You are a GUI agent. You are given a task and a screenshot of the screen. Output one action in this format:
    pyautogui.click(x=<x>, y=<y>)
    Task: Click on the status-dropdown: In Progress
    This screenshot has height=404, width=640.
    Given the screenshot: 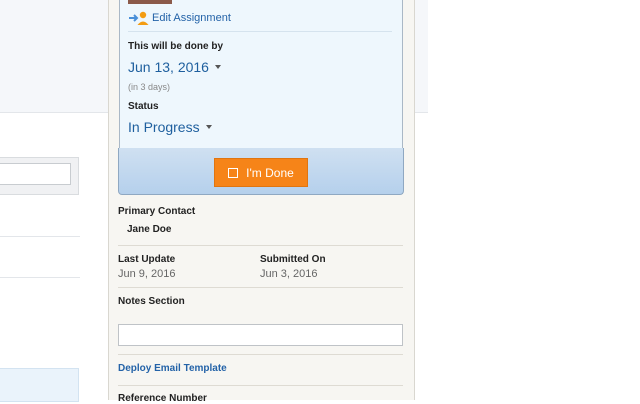 What is the action you would take?
    pyautogui.click(x=170, y=127)
    